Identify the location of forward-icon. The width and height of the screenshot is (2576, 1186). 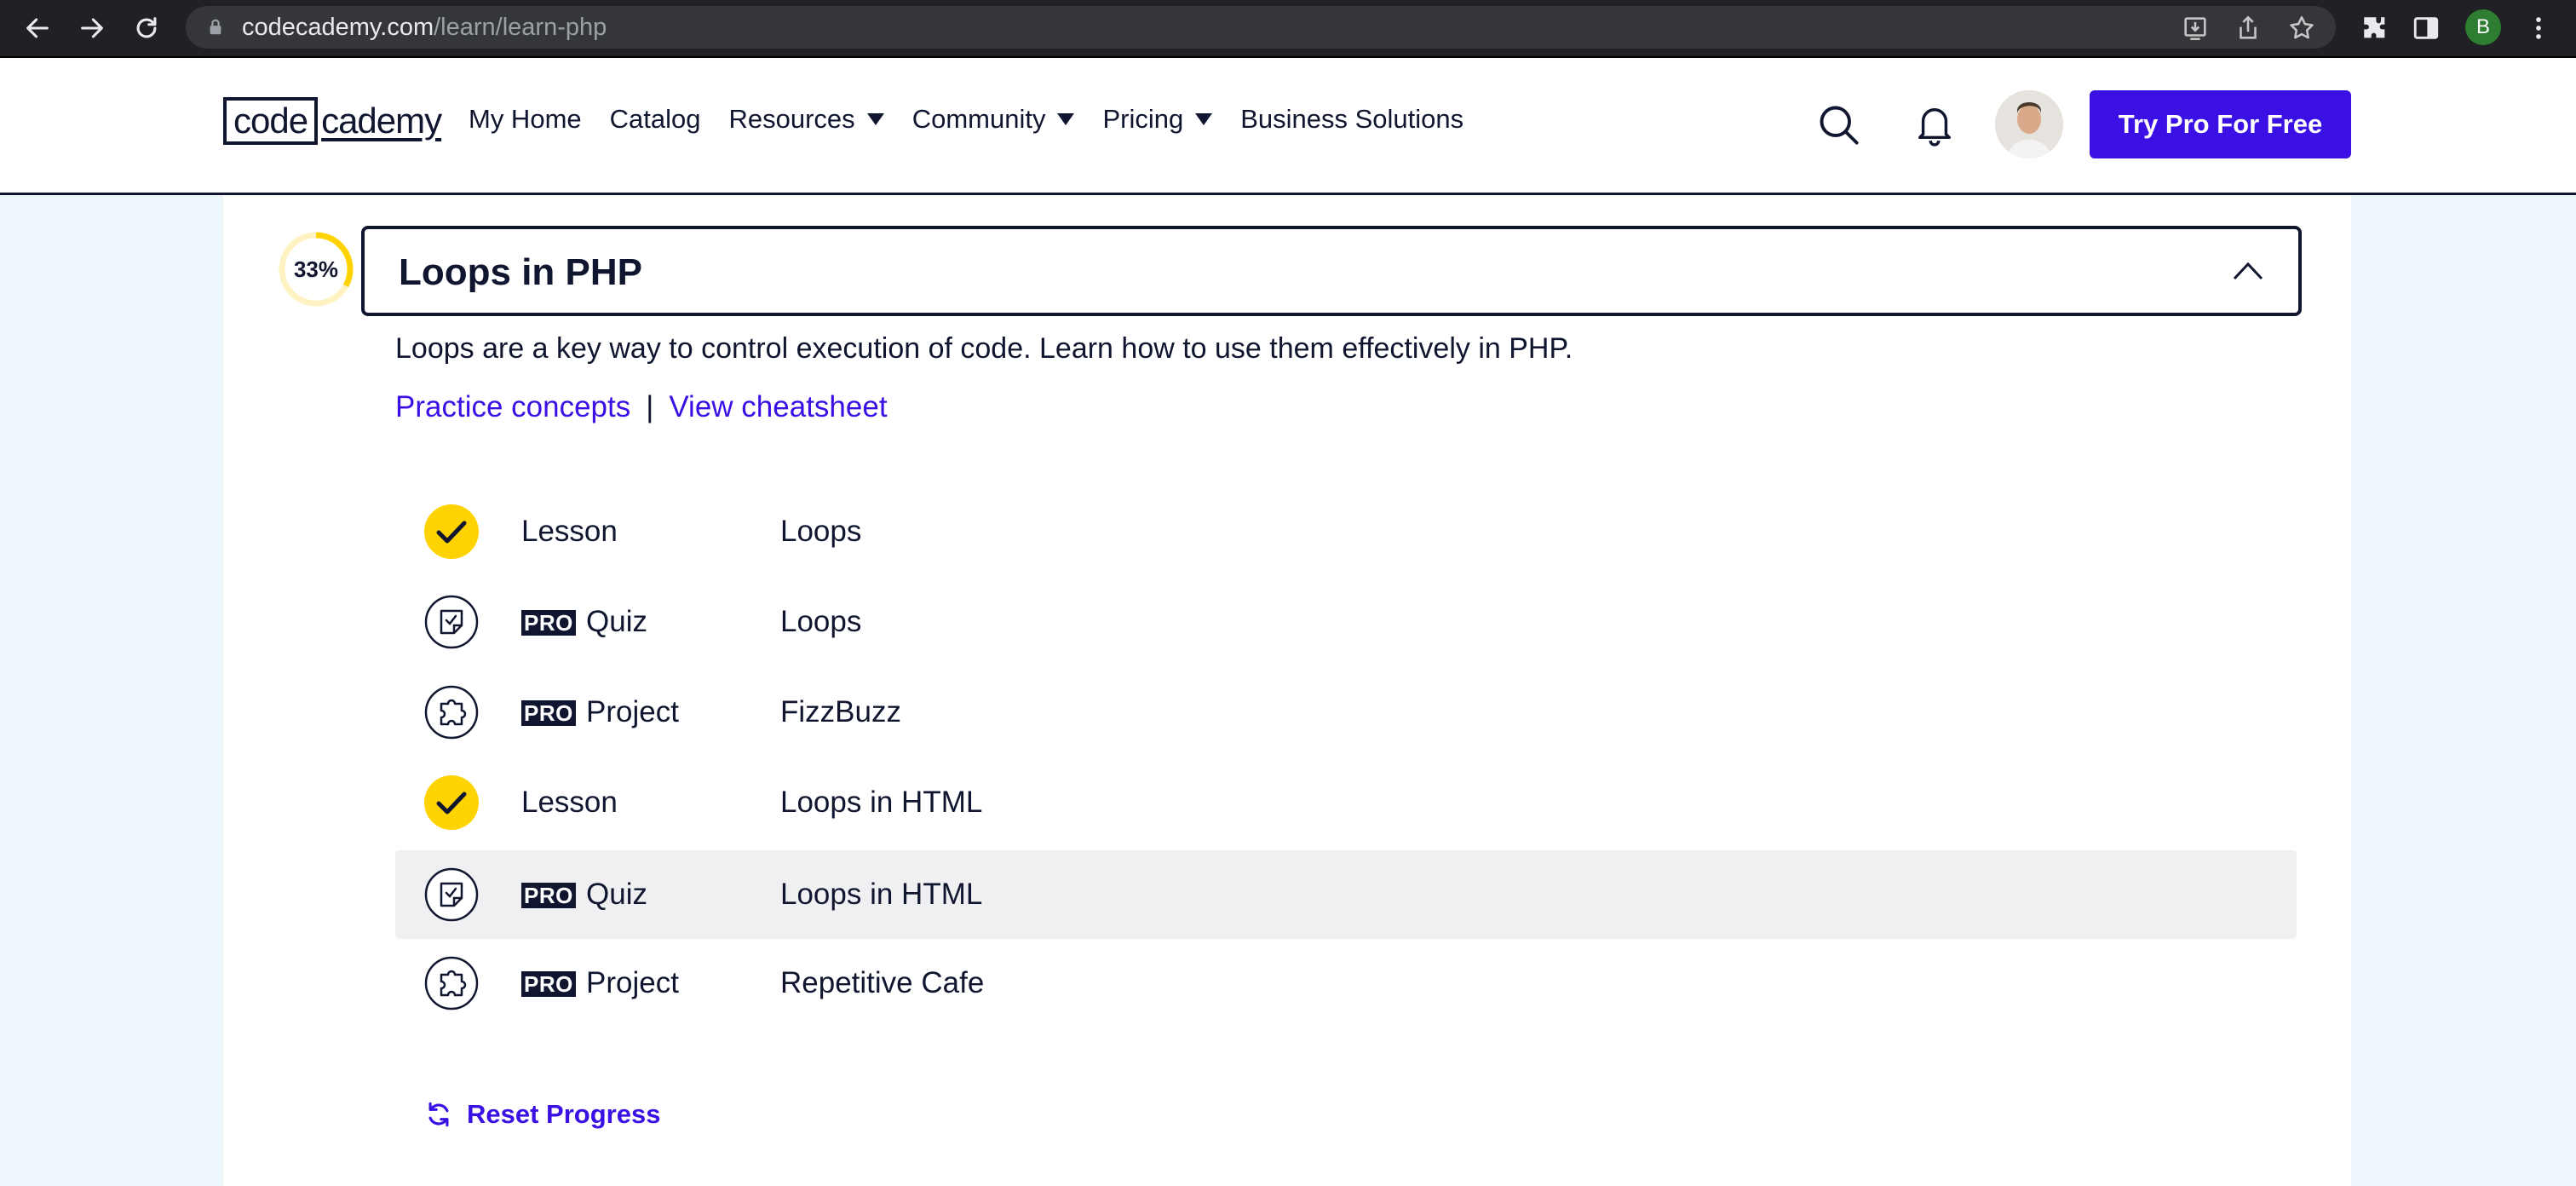
(92, 28).